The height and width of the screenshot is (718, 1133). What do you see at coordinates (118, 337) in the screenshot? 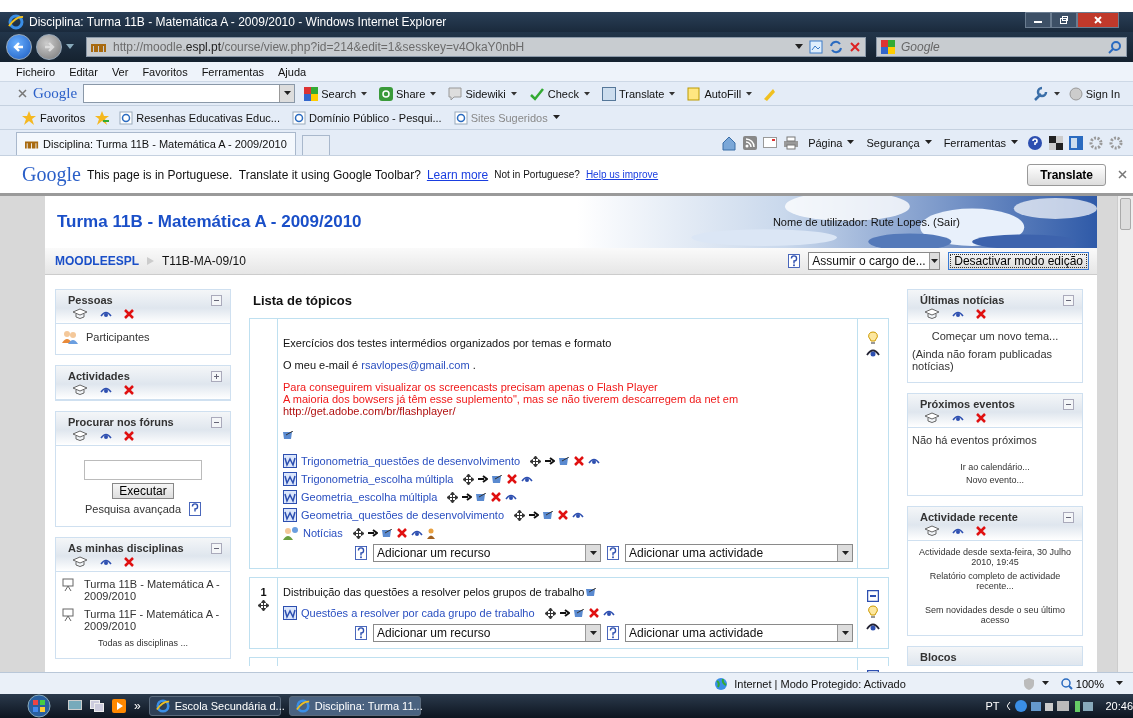
I see `participants-link: Participantes` at bounding box center [118, 337].